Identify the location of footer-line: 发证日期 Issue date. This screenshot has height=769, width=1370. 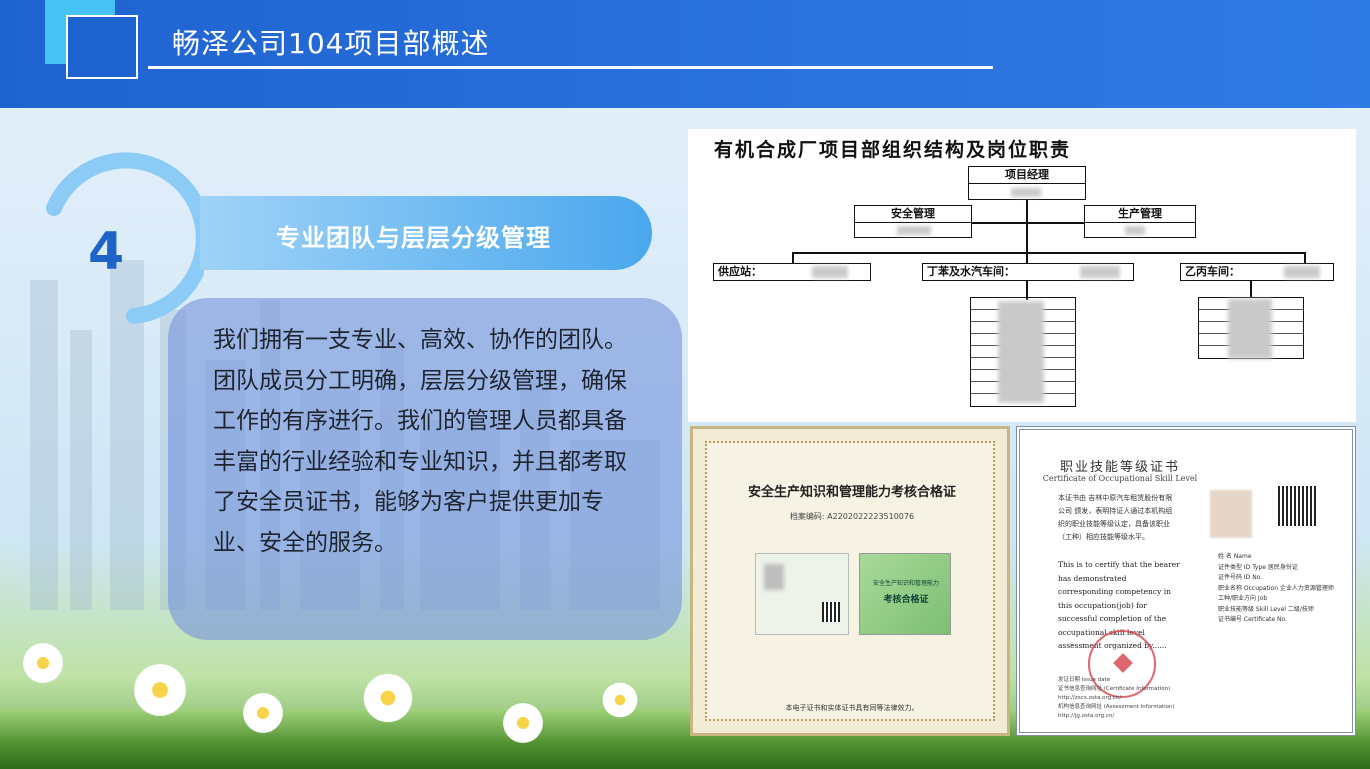
(1084, 680).